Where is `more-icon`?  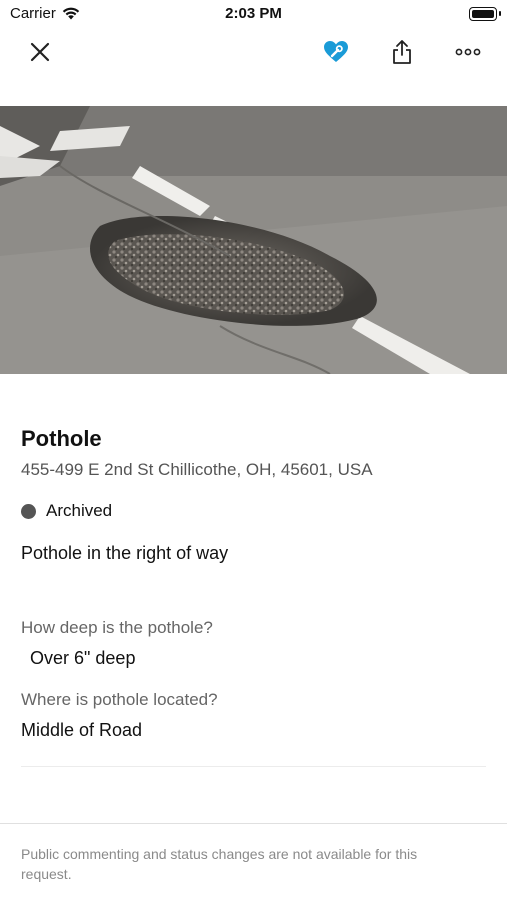 more-icon is located at coordinates (468, 52).